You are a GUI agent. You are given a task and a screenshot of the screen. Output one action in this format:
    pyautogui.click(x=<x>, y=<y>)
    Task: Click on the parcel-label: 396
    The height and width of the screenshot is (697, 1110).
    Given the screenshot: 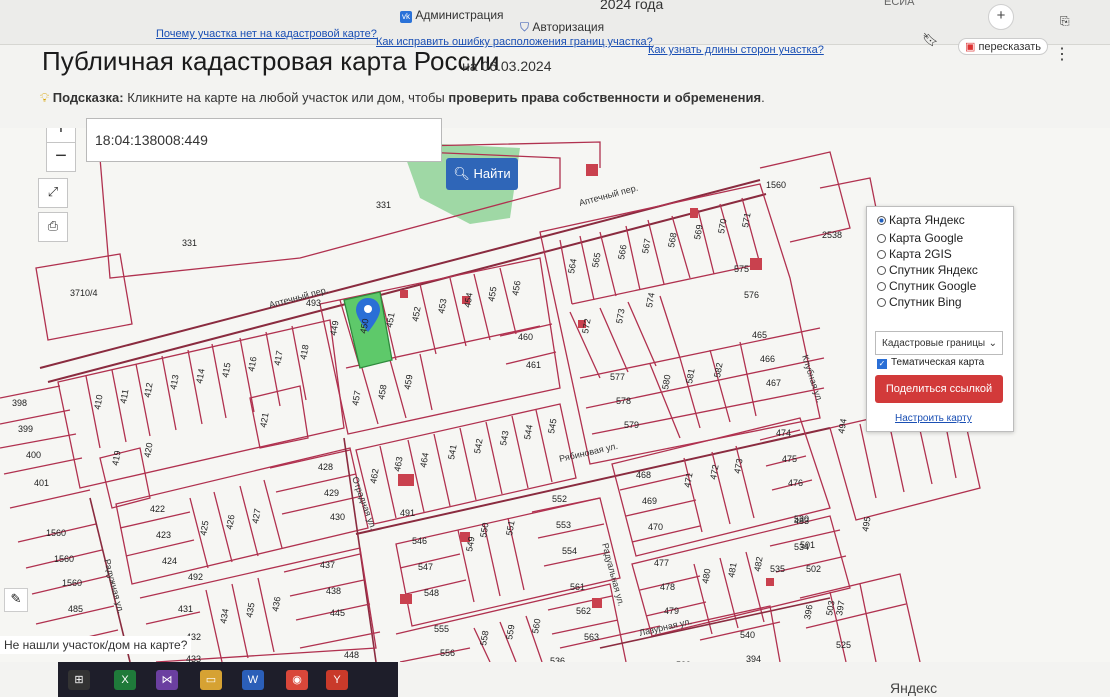 What is the action you would take?
    pyautogui.click(x=808, y=612)
    